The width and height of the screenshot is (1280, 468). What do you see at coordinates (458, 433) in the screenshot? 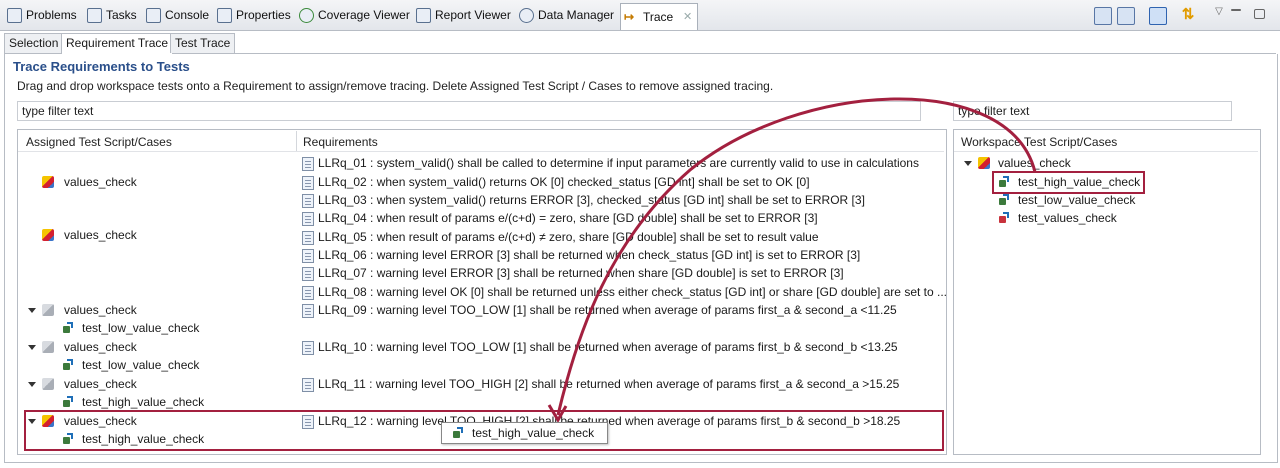
I see `test-case-icon` at bounding box center [458, 433].